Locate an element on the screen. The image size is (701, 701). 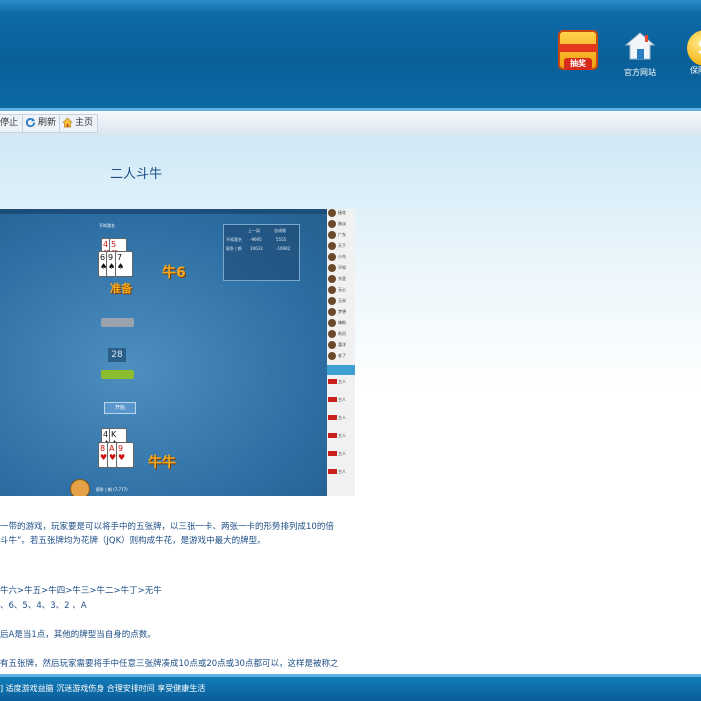
home-label: 主页 is located at coordinates (84, 123).